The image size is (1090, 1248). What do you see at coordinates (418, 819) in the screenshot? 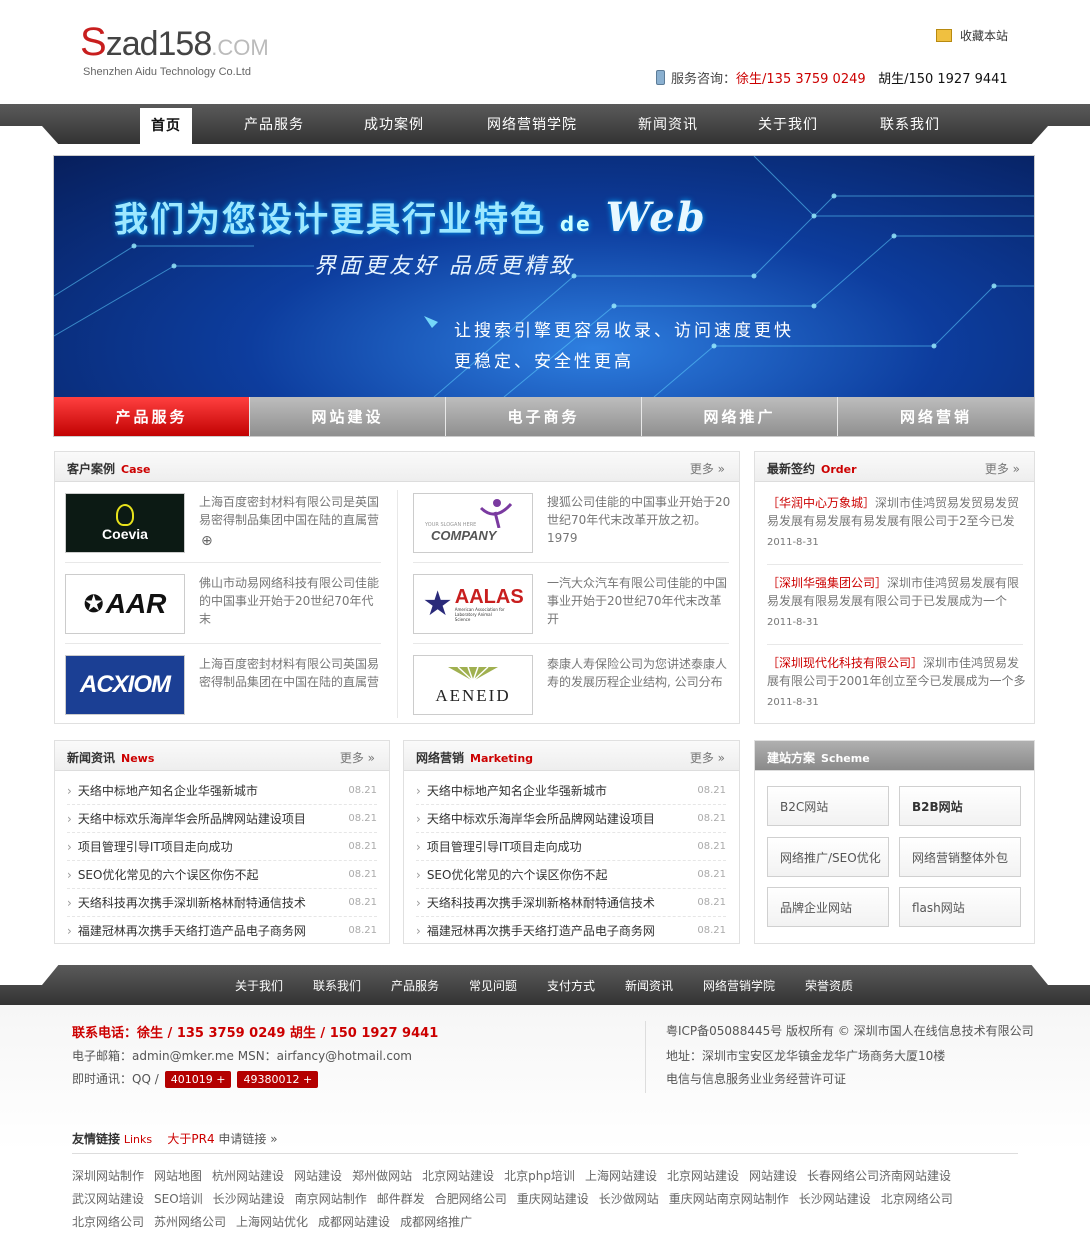
I see `arrow-icon: ›` at bounding box center [418, 819].